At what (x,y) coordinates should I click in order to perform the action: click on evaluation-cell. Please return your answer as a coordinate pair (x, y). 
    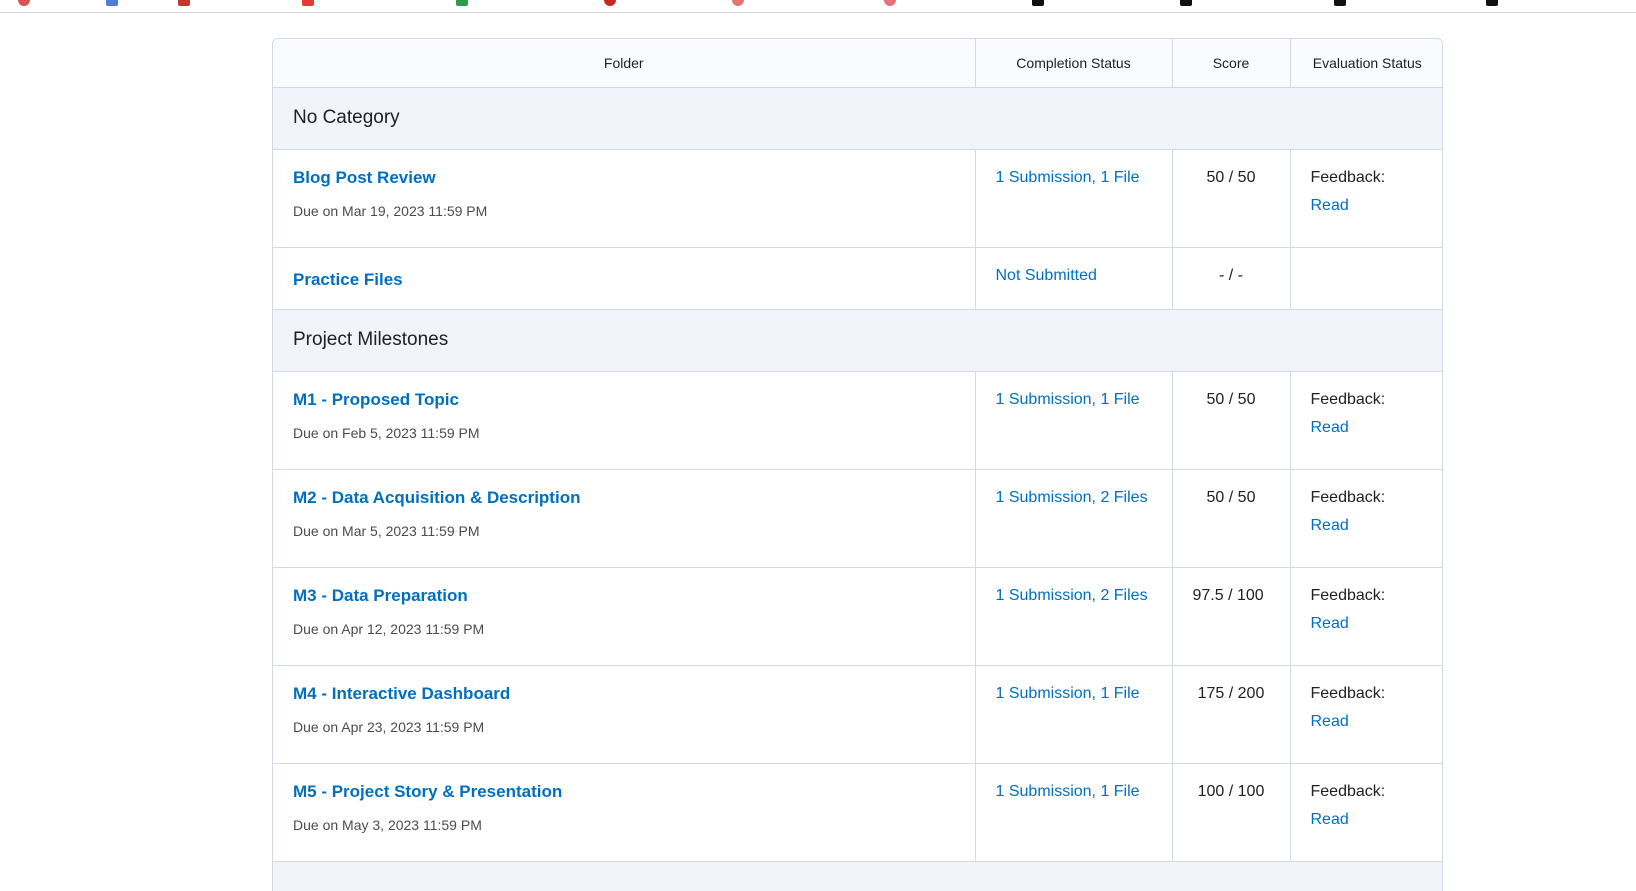
    Looking at the image, I should click on (1365, 278).